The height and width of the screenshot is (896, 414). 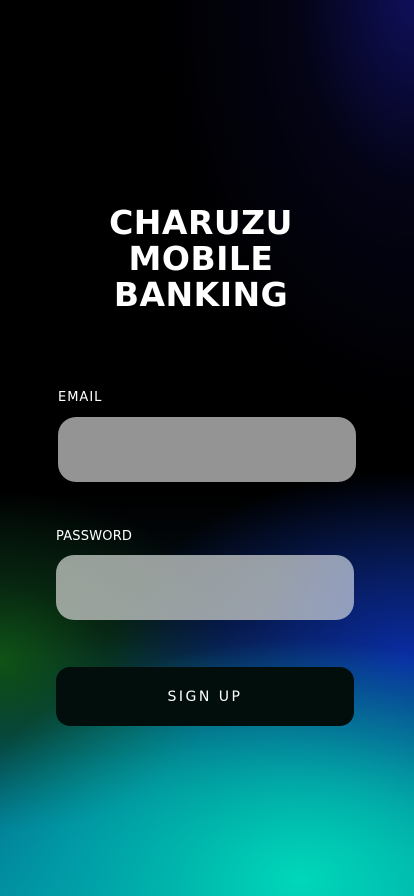 What do you see at coordinates (201, 222) in the screenshot?
I see `app-title-line-1: CHARUZU` at bounding box center [201, 222].